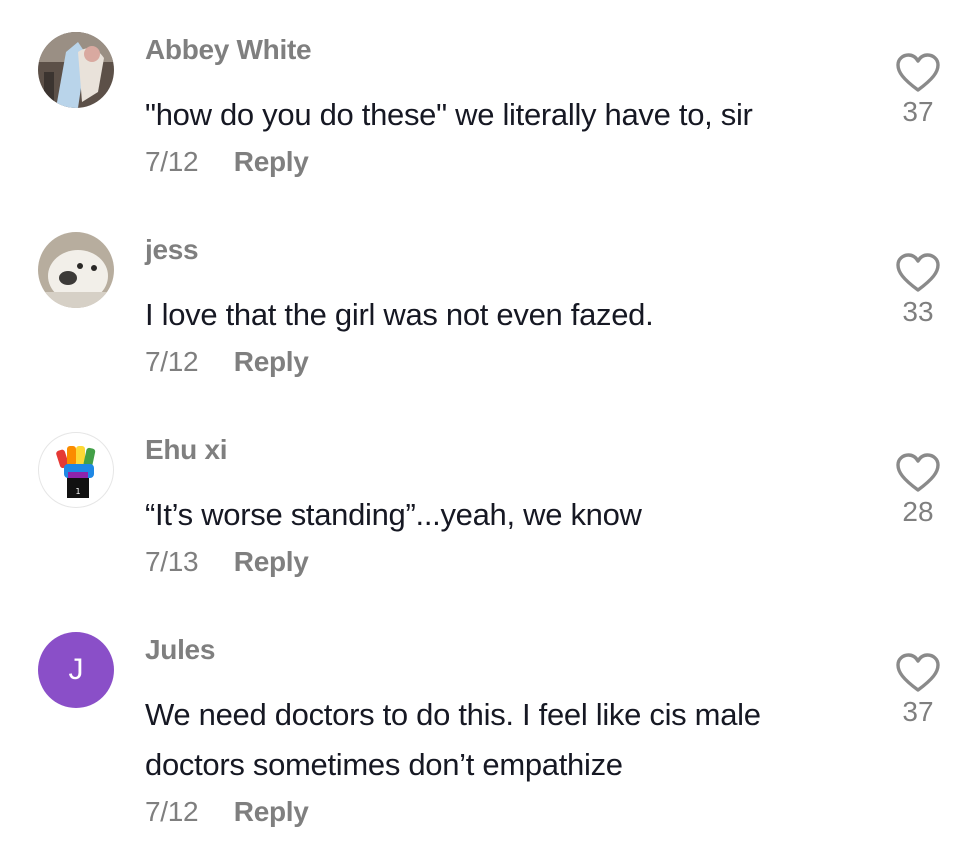 The height and width of the screenshot is (858, 980). I want to click on like-button: 28, so click(918, 490).